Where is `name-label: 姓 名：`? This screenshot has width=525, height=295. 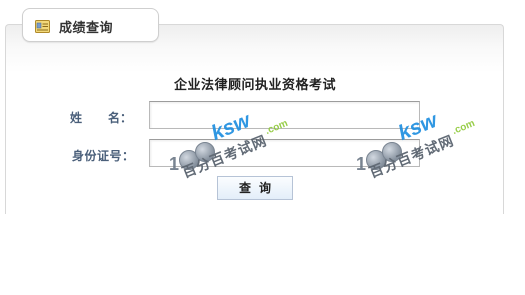 name-label: 姓 名： is located at coordinates (101, 117).